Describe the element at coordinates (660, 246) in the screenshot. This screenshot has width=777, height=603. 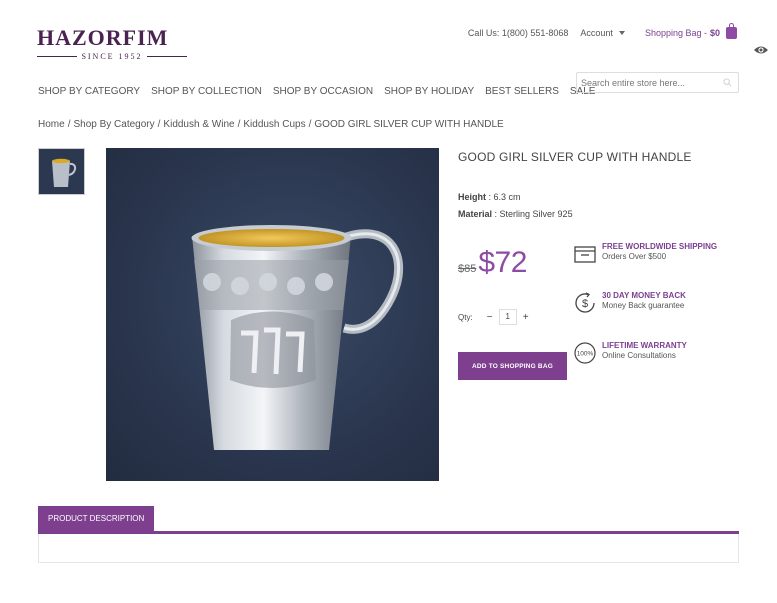
I see `feature-shipping-title: FREE WORLDWIDE SHIPPING` at that location.